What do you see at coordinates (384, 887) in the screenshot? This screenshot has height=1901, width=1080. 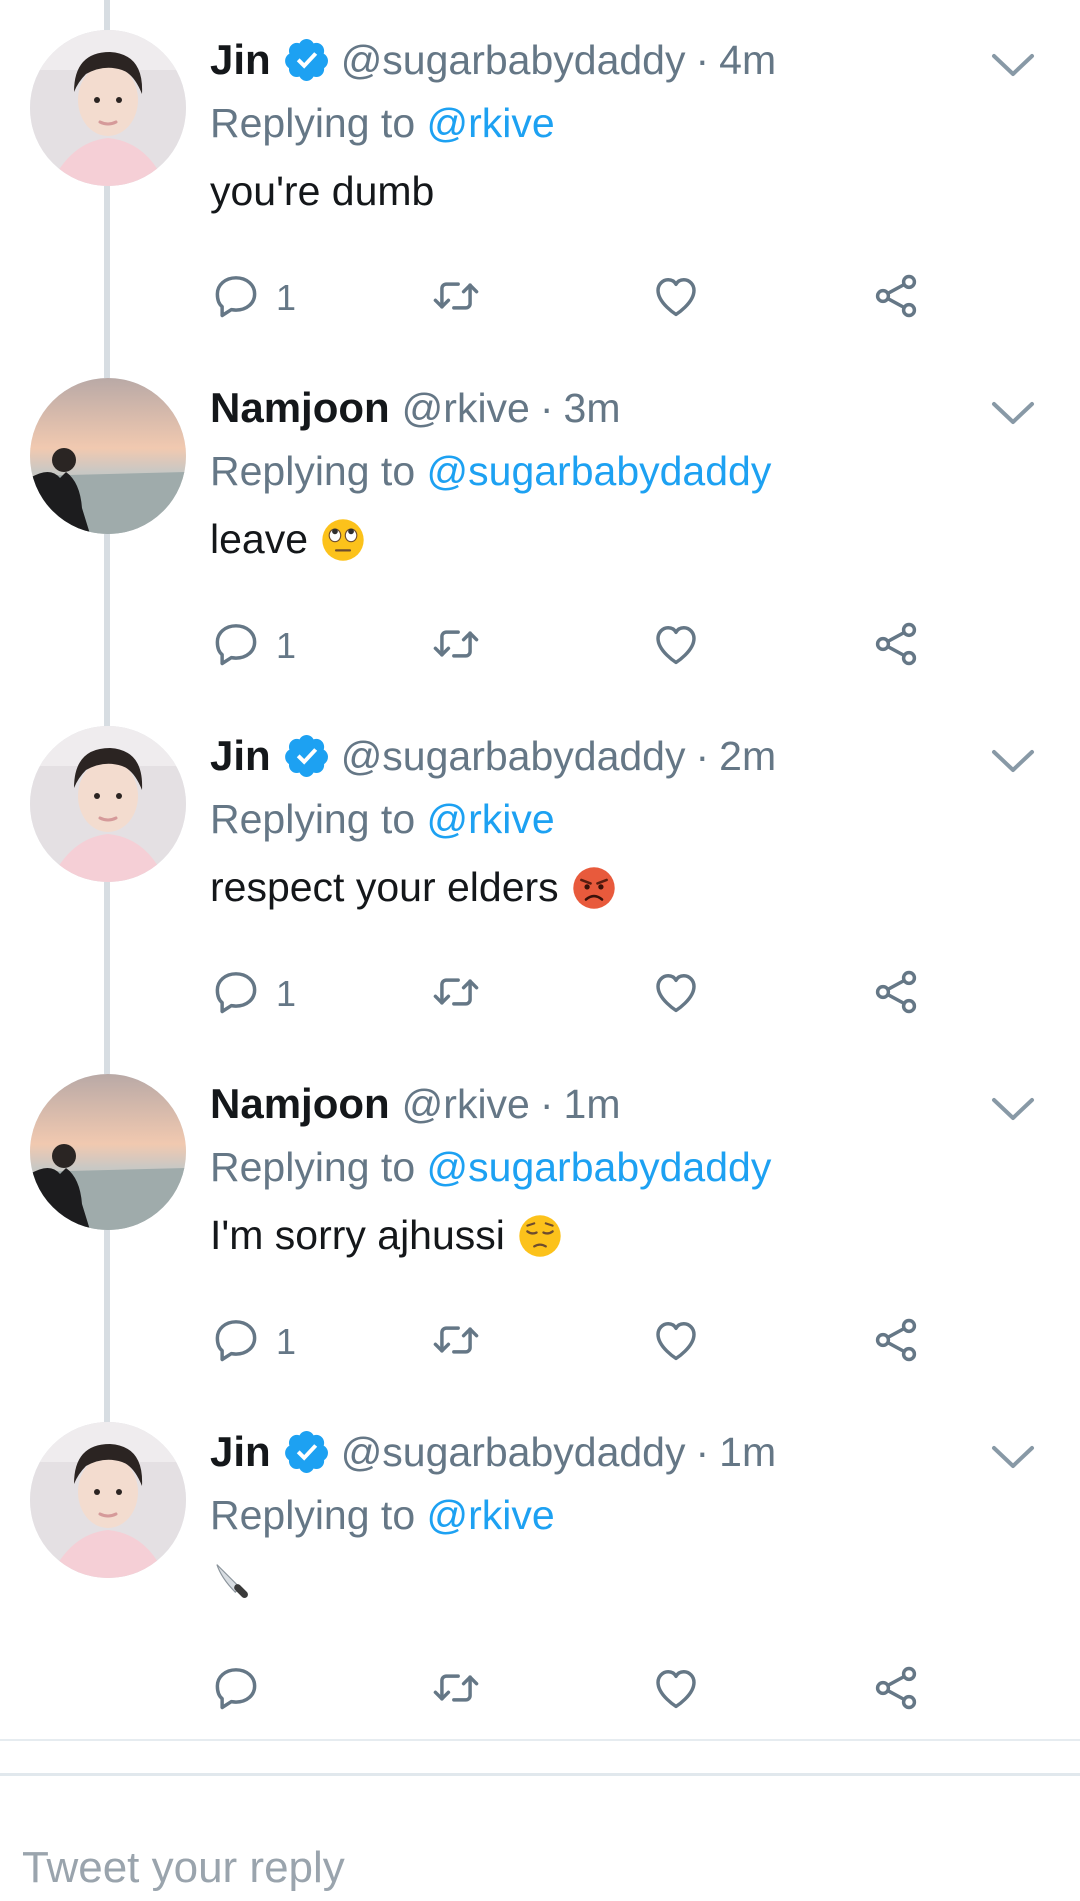 I see `tweet-text-content: respect your elders` at bounding box center [384, 887].